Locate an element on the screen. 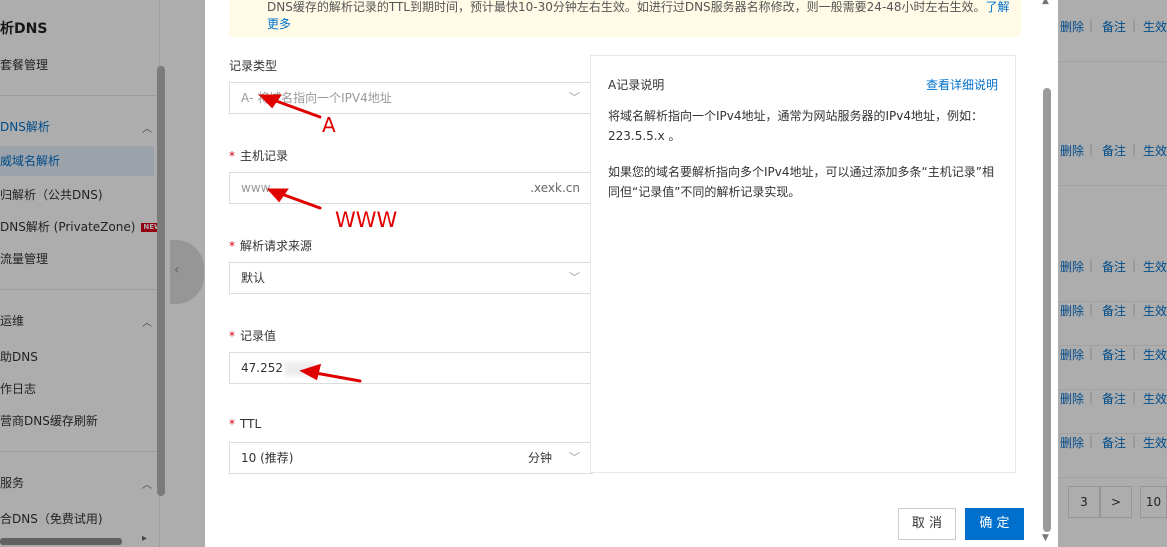  sidebar-item-public-dns: 归解析（公共DNS) is located at coordinates (51, 194).